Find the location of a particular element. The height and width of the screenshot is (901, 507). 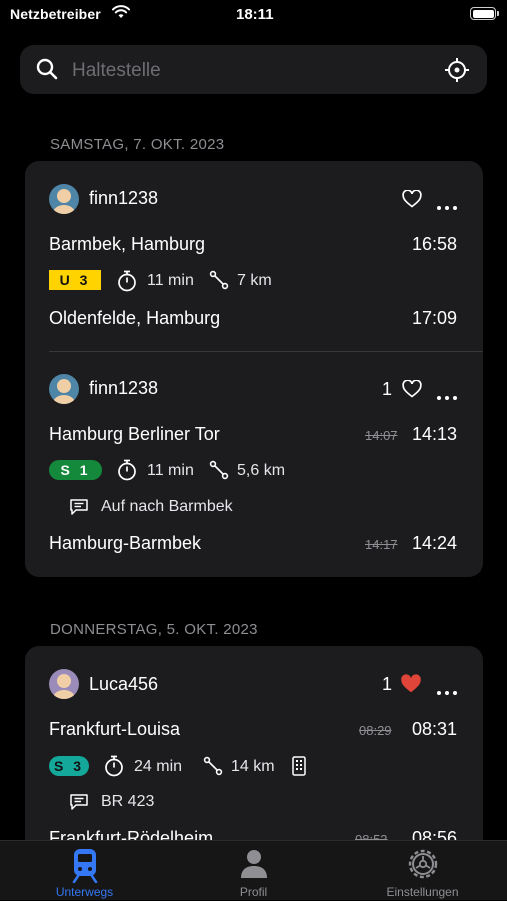

distance-text: 7 km is located at coordinates (254, 280).